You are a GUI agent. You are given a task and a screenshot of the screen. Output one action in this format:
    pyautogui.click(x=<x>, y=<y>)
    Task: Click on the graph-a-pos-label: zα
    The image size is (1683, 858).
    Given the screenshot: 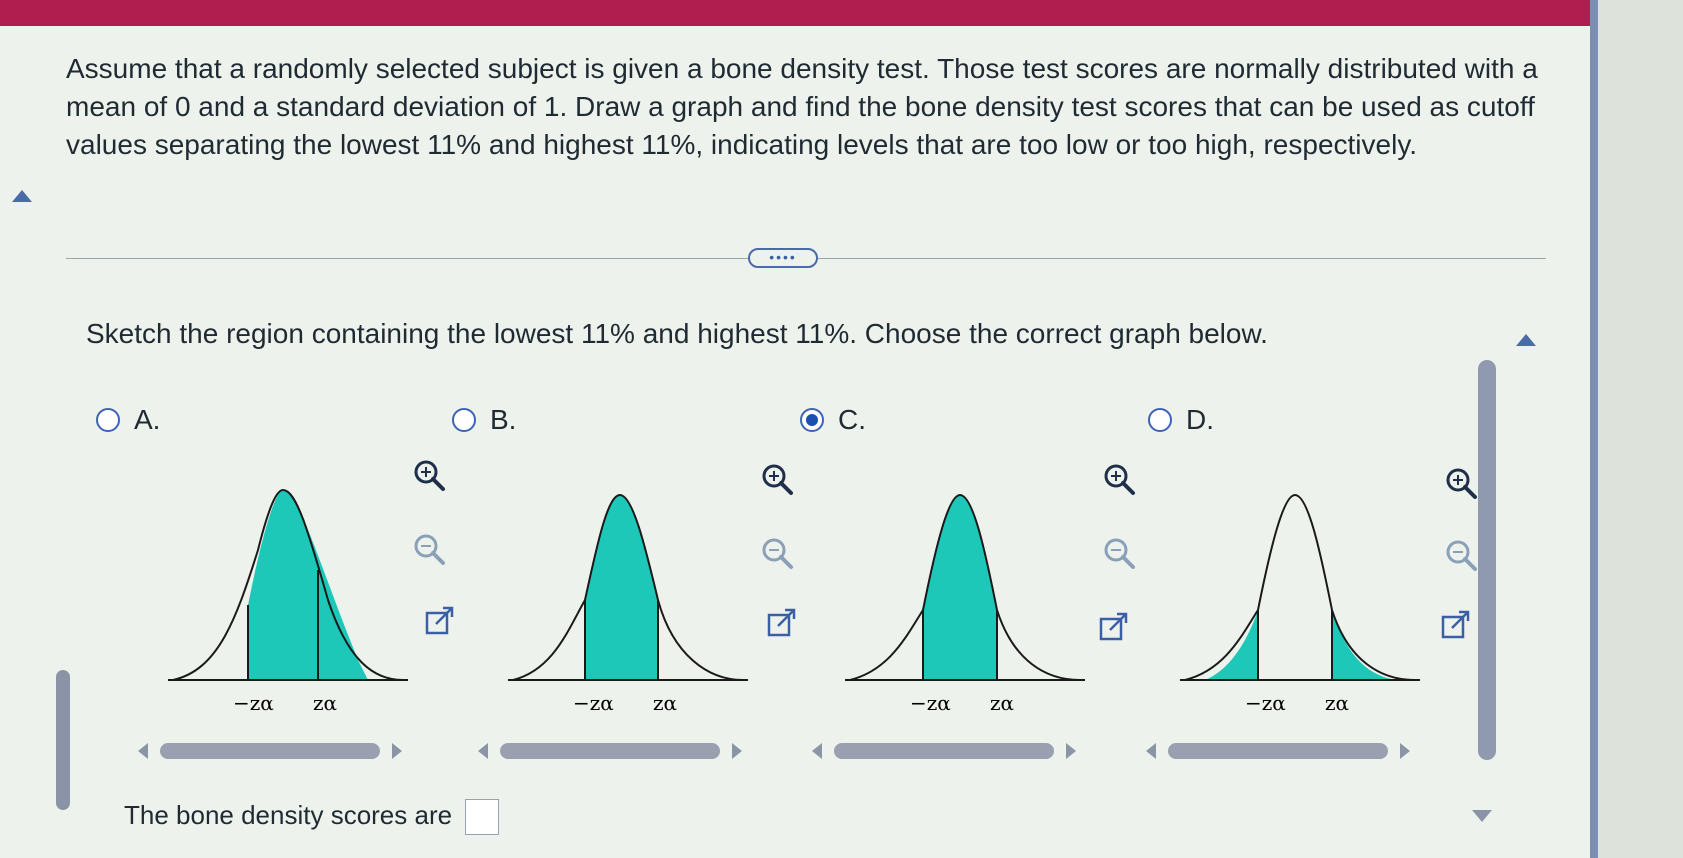 What is the action you would take?
    pyautogui.click(x=325, y=703)
    